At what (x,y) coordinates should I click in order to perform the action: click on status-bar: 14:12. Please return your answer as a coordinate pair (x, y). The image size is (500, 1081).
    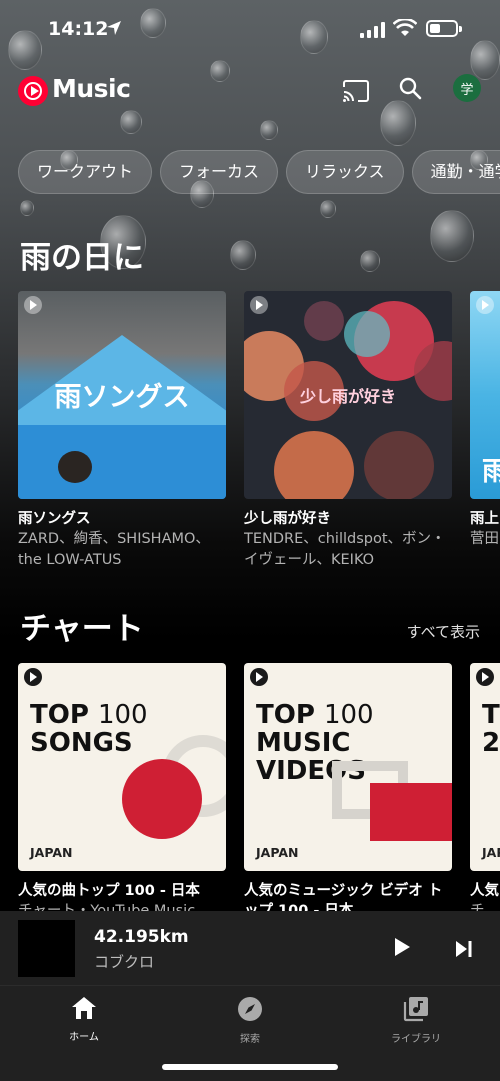
    Looking at the image, I should click on (250, 32).